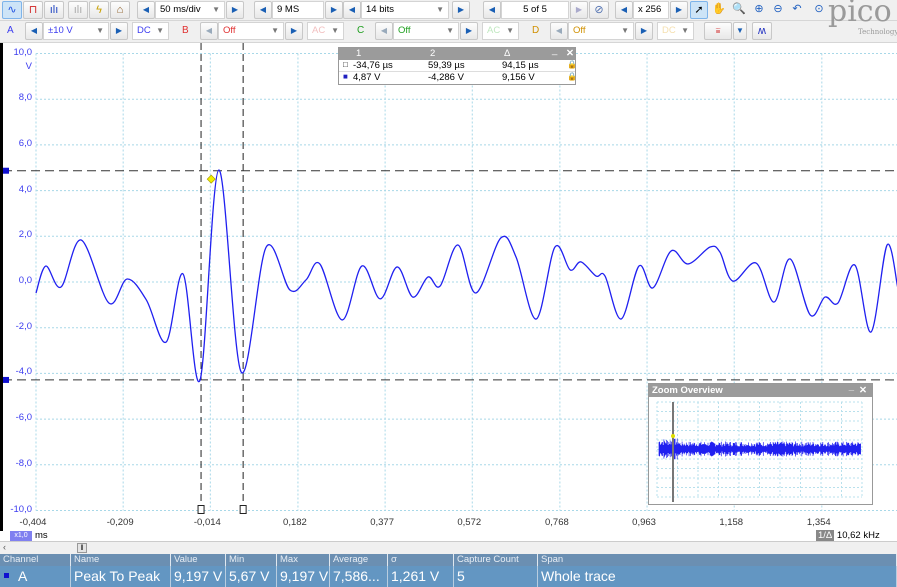 The height and width of the screenshot is (587, 897). I want to click on column-header: Span, so click(717, 560).